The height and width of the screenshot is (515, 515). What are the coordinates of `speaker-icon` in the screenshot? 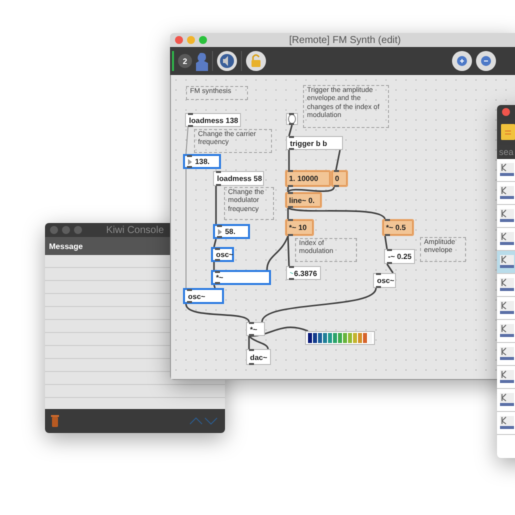 It's located at (227, 61).